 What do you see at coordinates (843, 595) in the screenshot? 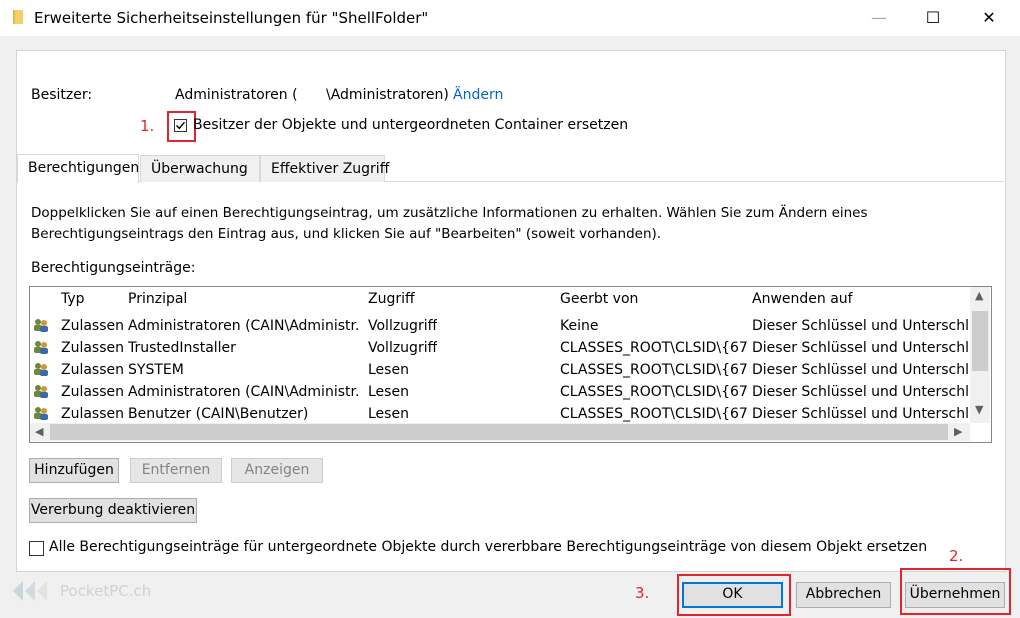
I see `cancel-button: Abbrechen` at bounding box center [843, 595].